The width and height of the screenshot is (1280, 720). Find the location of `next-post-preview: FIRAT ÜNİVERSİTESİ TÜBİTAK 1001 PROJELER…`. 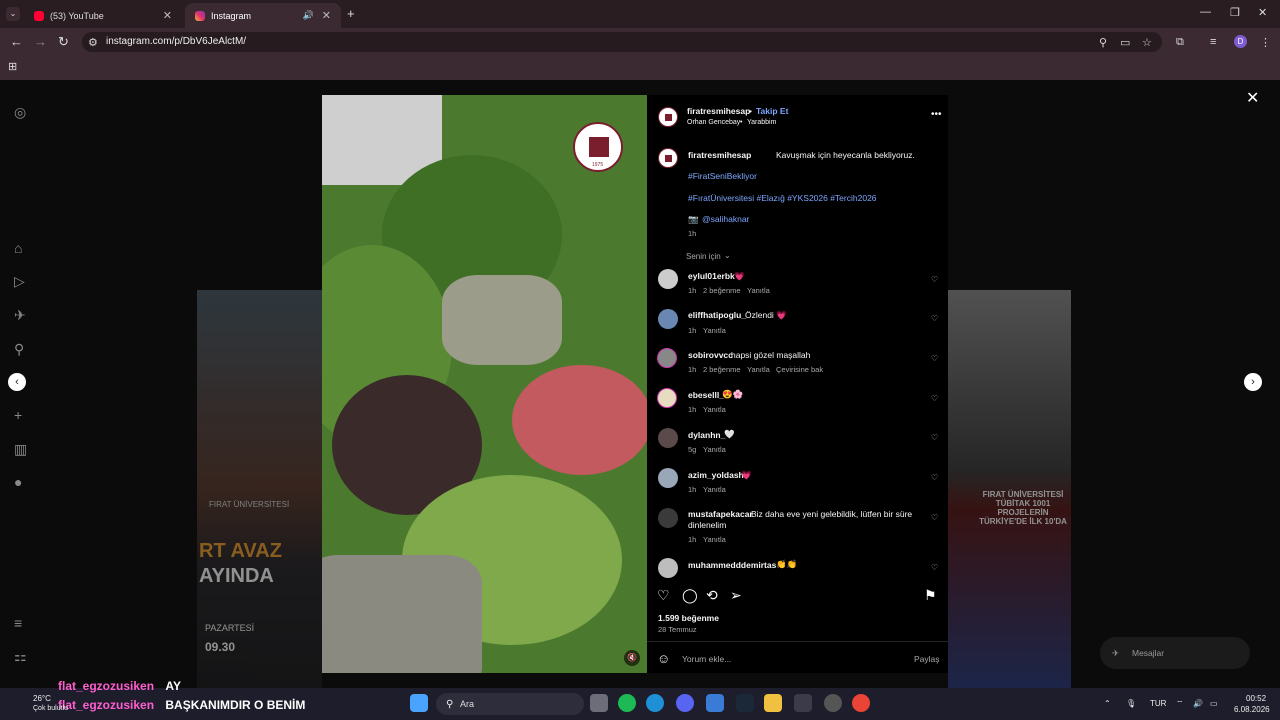

next-post-preview: FIRAT ÜNİVERSİTESİ TÜBİTAK 1001 PROJELER… is located at coordinates (1009, 489).